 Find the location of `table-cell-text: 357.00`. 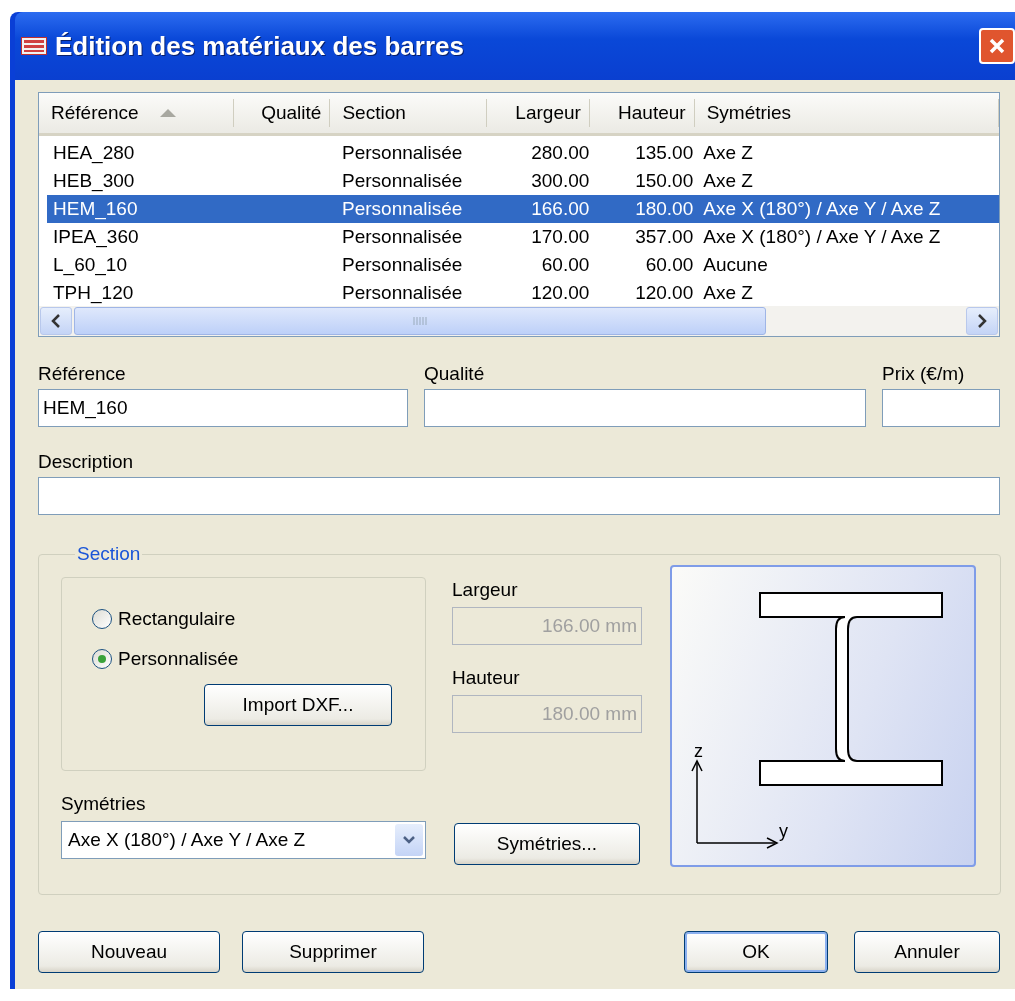

table-cell-text: 357.00 is located at coordinates (664, 237).